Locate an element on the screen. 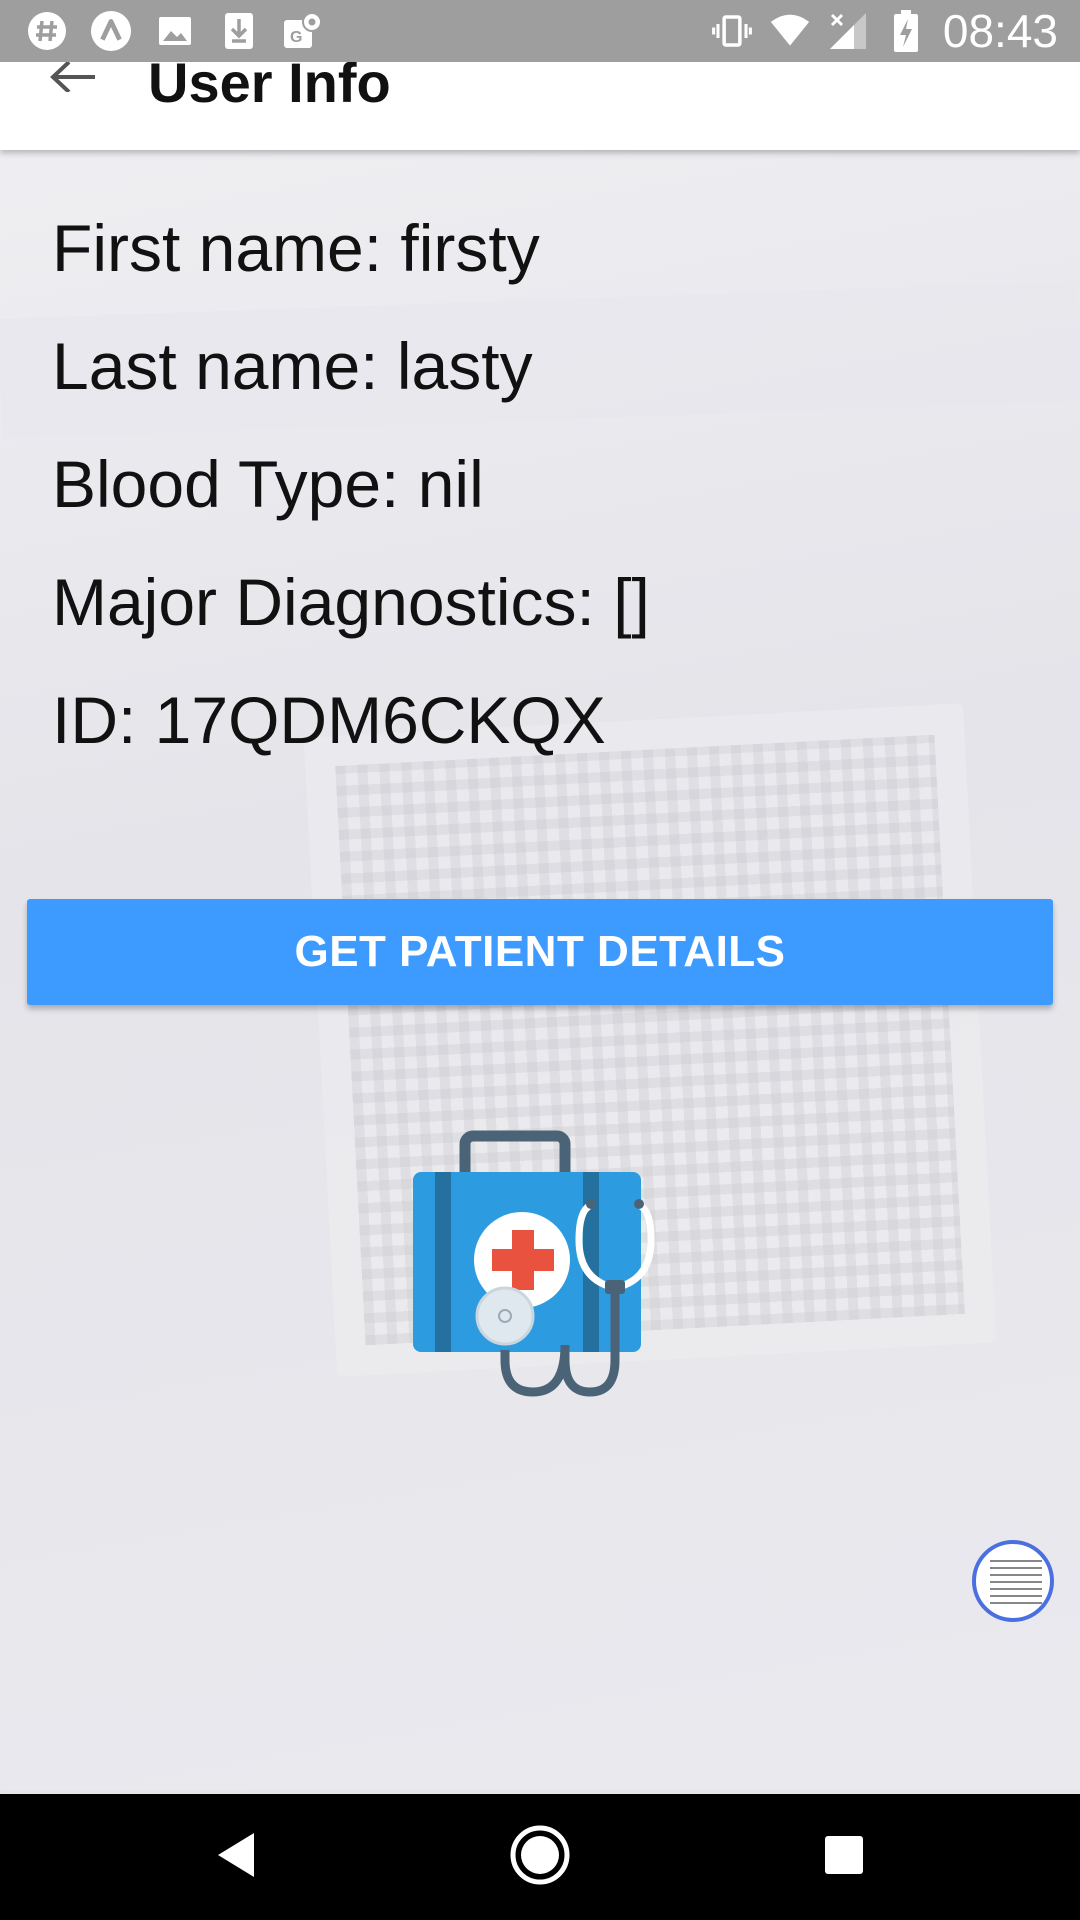  nav-back-button is located at coordinates (236, 1857).